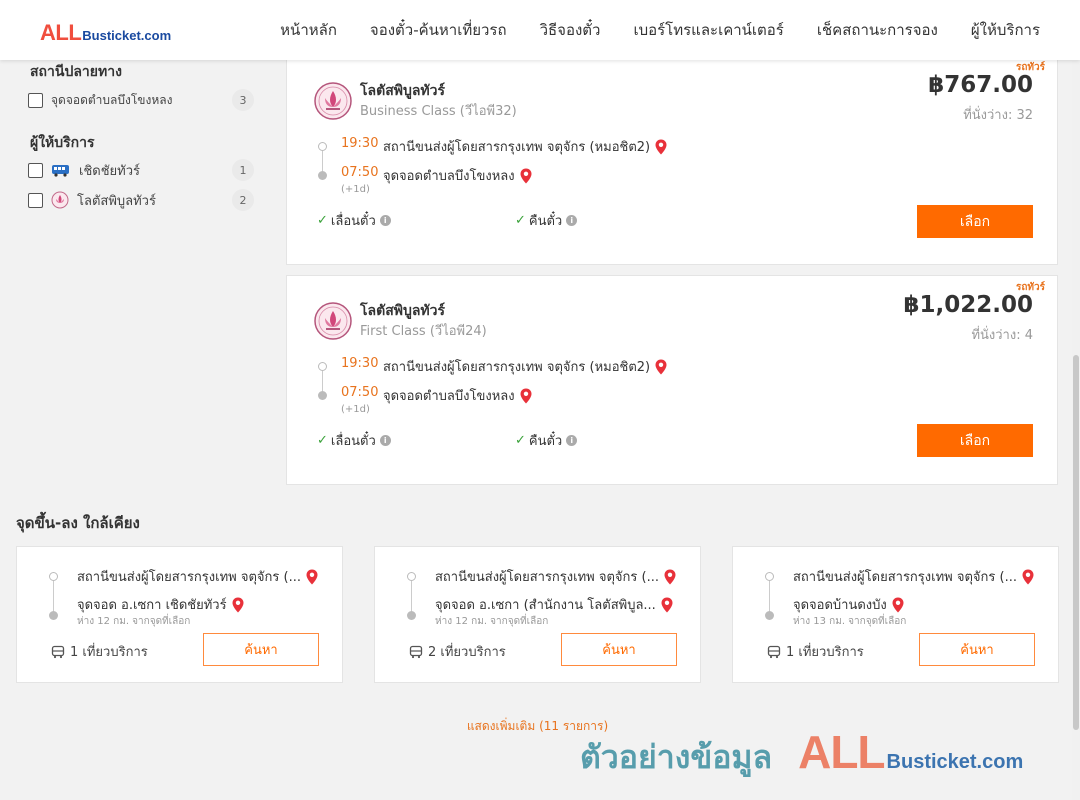 This screenshot has height=800, width=1080. What do you see at coordinates (676, 757) in the screenshot?
I see `watermark-sample-text: ตัวอย่างข้อมูล` at bounding box center [676, 757].